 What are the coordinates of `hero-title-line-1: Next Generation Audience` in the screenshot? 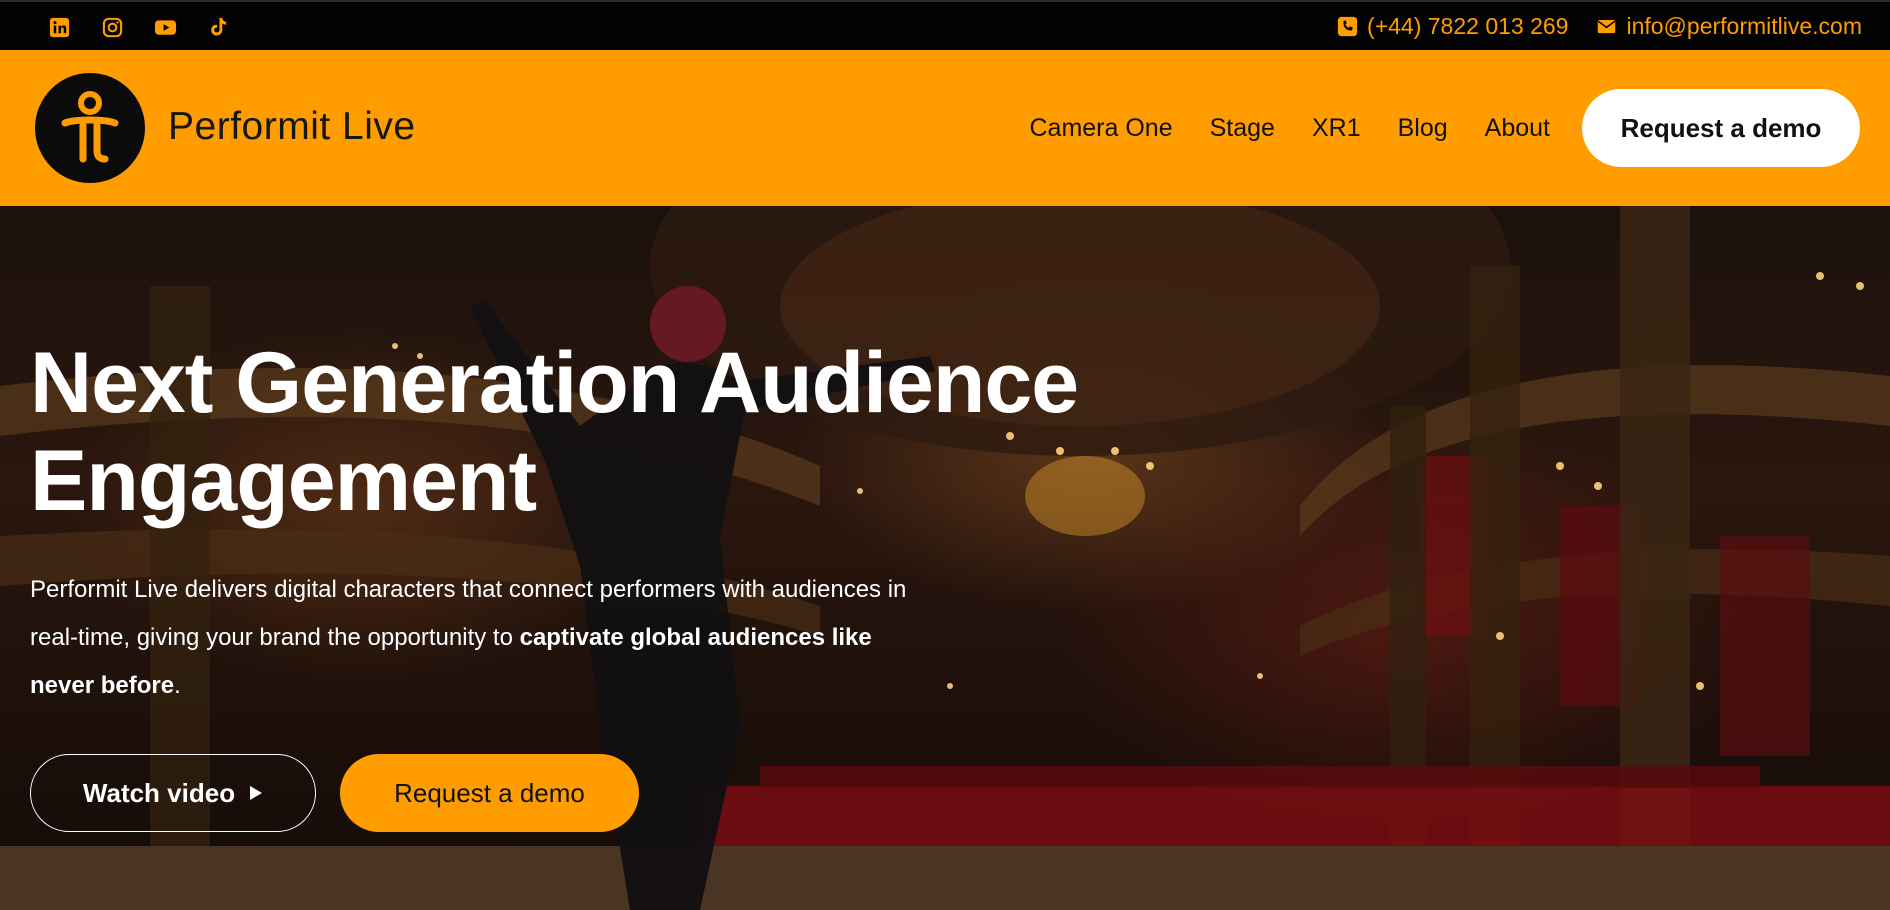 It's located at (554, 383).